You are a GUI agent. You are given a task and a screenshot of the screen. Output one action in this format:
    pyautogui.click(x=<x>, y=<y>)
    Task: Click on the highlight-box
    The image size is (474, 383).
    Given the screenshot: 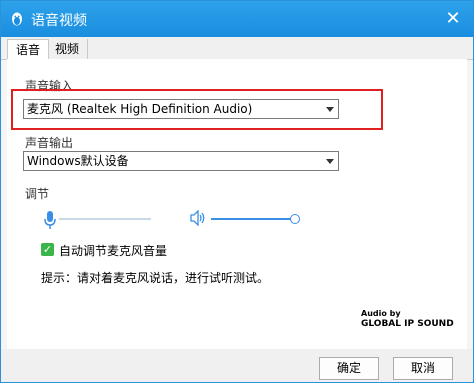 What is the action you would take?
    pyautogui.click(x=197, y=109)
    